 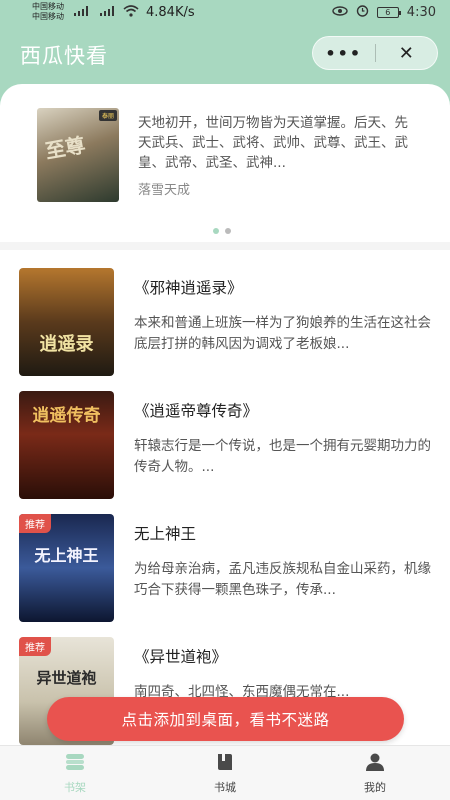 I want to click on battery-icon: 6, so click(x=388, y=12).